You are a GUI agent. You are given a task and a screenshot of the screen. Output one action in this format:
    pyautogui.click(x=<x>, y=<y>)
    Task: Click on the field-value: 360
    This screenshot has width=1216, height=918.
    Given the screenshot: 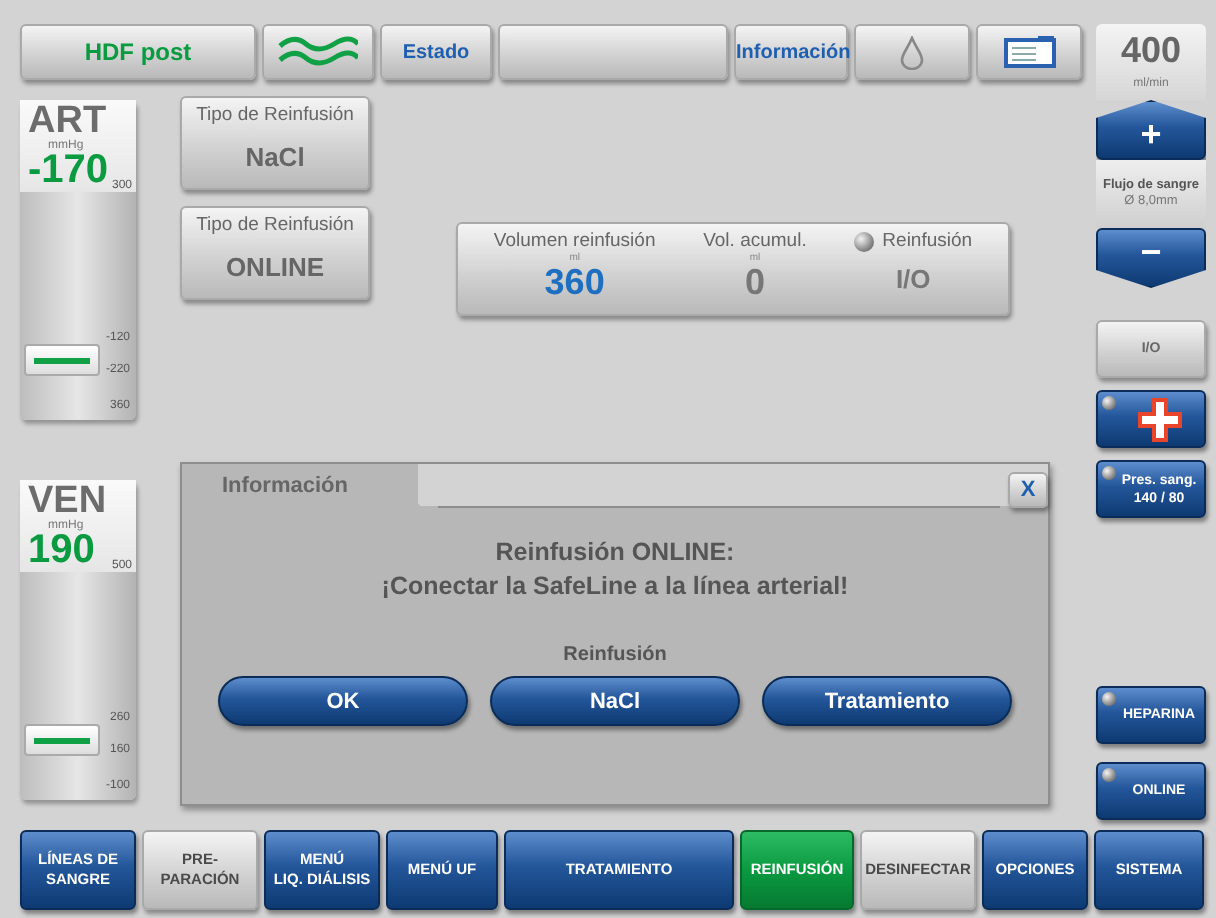 What is the action you would take?
    pyautogui.click(x=574, y=282)
    